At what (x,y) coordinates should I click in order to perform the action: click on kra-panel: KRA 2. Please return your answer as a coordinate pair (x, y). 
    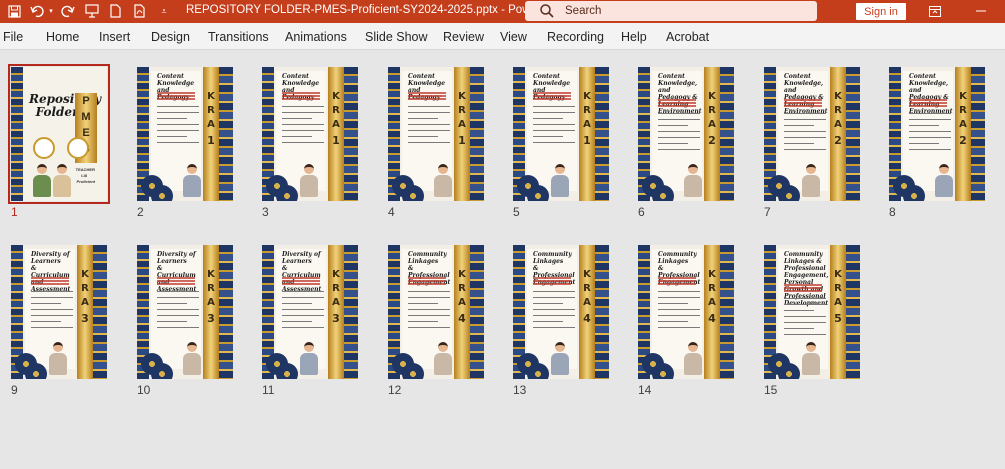
    Looking at the image, I should click on (838, 134).